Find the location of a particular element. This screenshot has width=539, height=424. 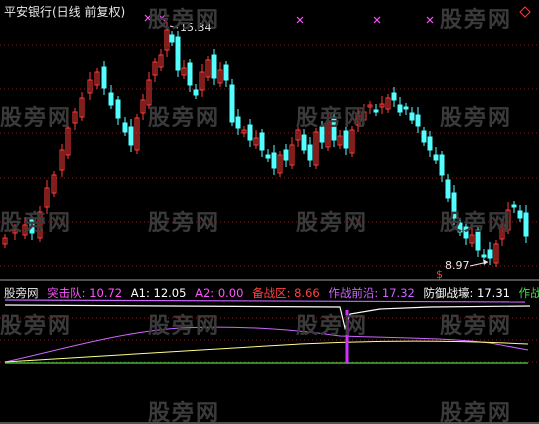

legend-item-zuozhanqianyan: 作战前沿: 17.32 is located at coordinates (371, 293).